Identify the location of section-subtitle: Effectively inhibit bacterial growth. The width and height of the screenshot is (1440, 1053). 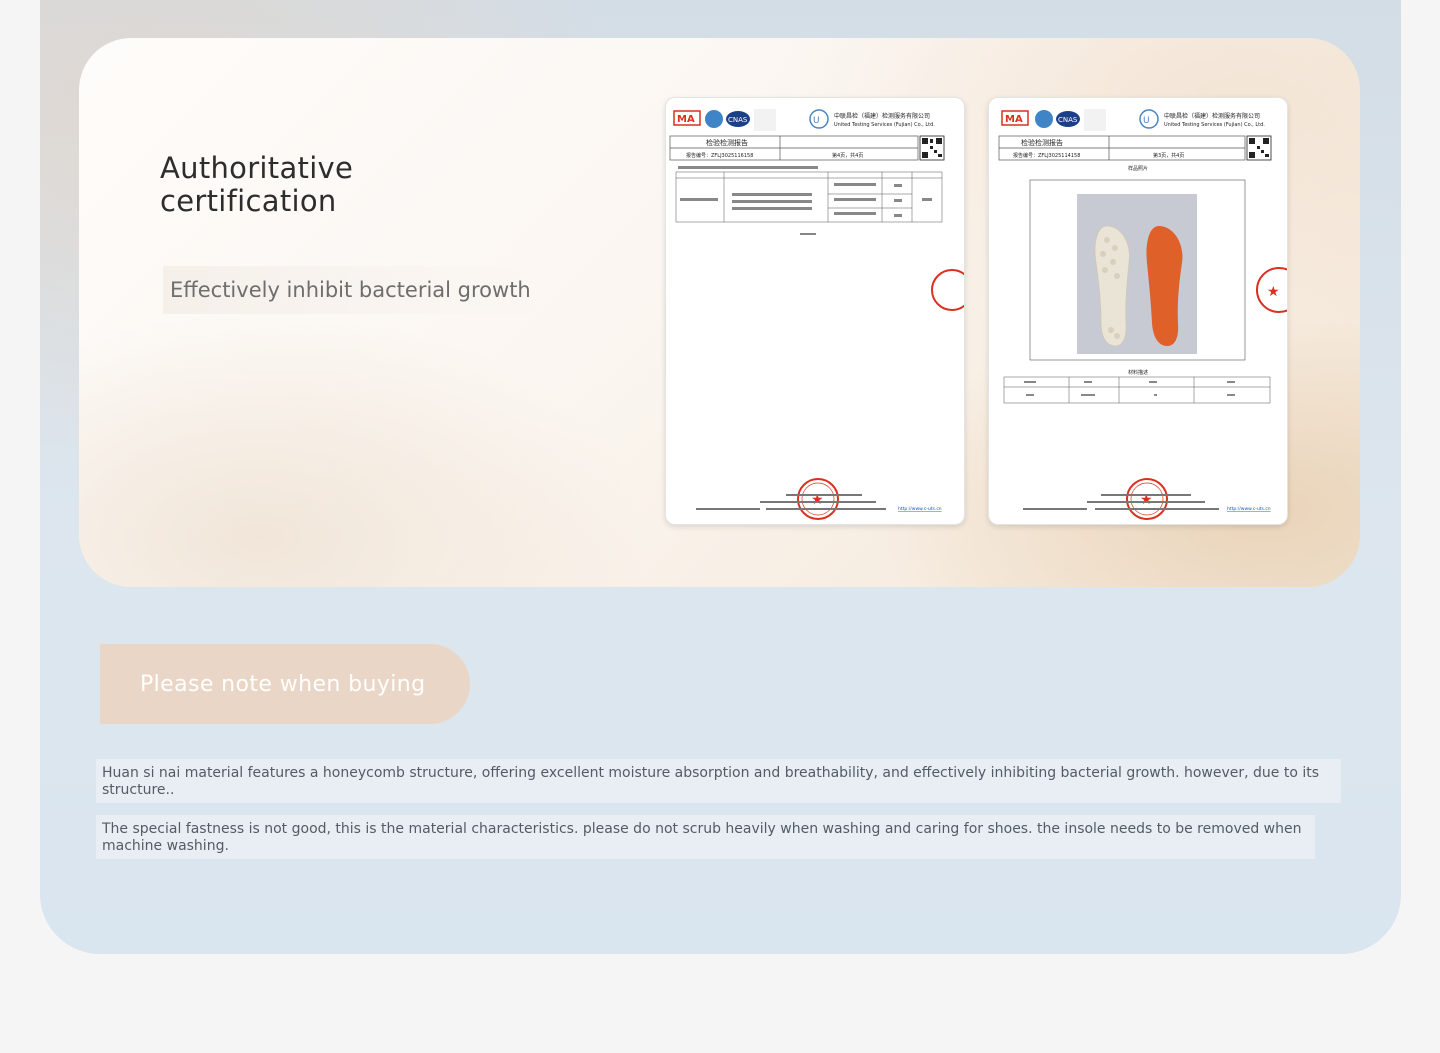
(350, 290).